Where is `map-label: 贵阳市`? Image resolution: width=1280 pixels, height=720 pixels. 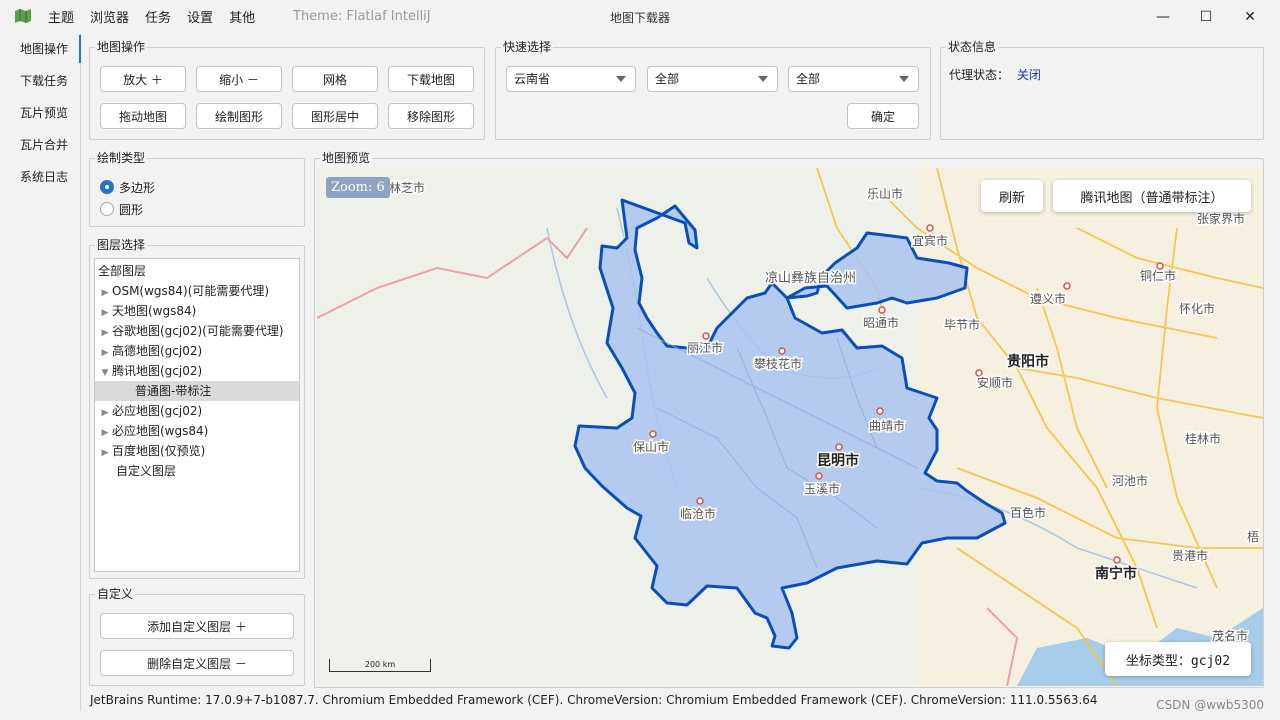
map-label: 贵阳市 is located at coordinates (1028, 361).